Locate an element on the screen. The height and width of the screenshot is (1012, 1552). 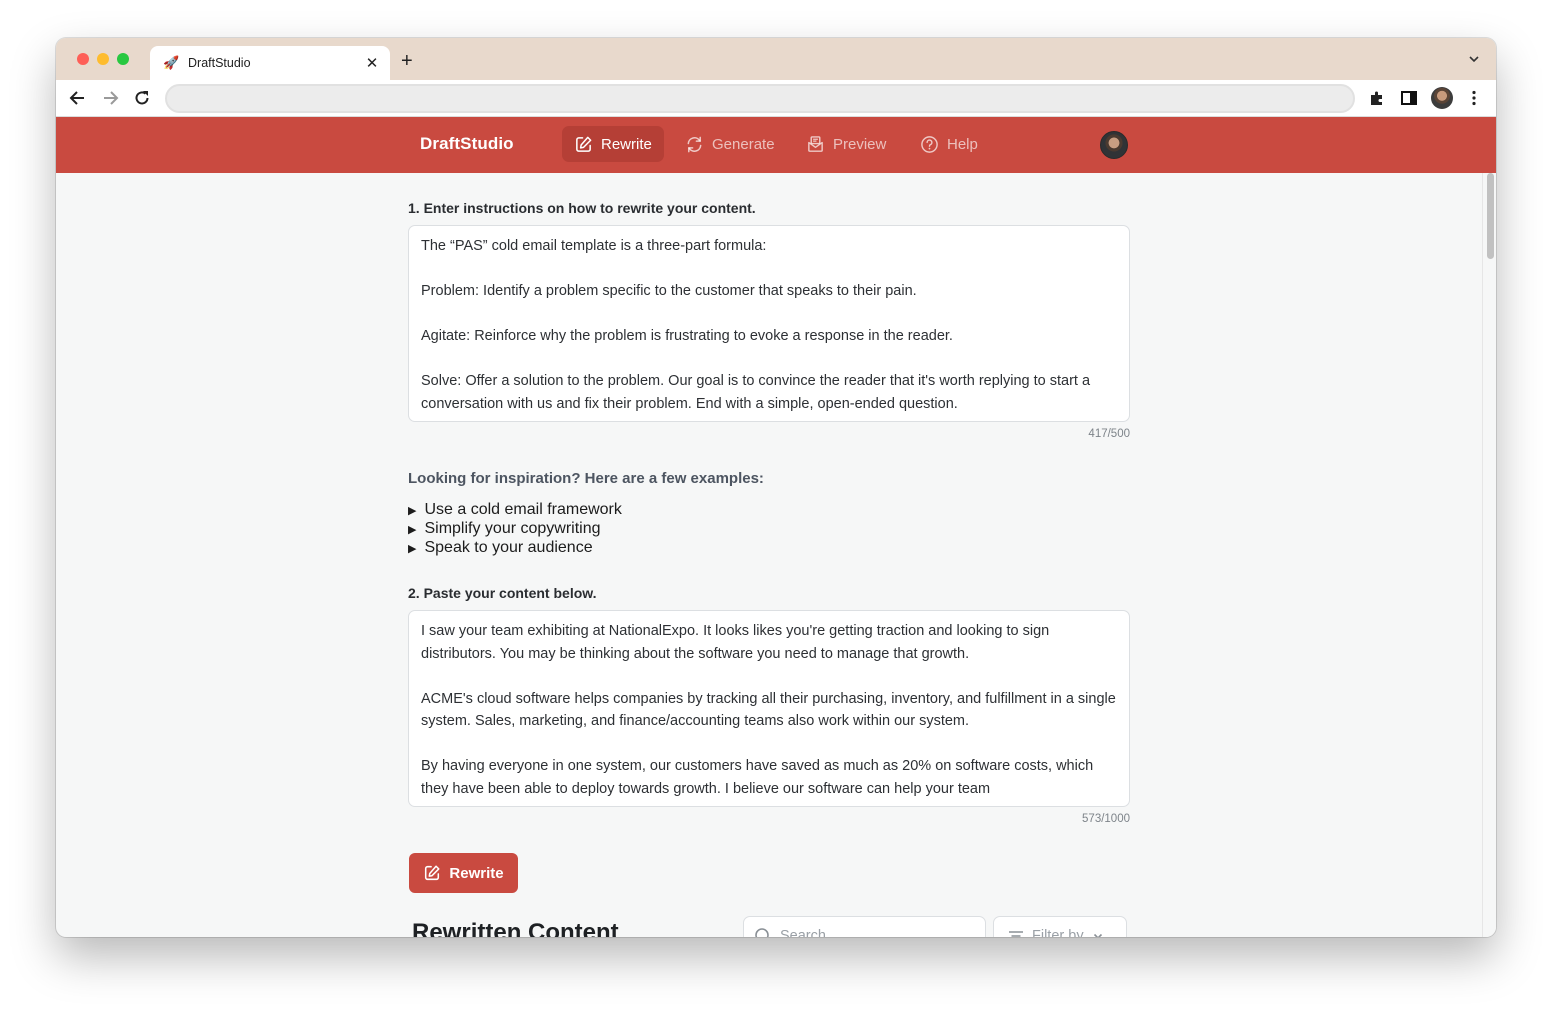
mail-preview-icon is located at coordinates (815, 143).